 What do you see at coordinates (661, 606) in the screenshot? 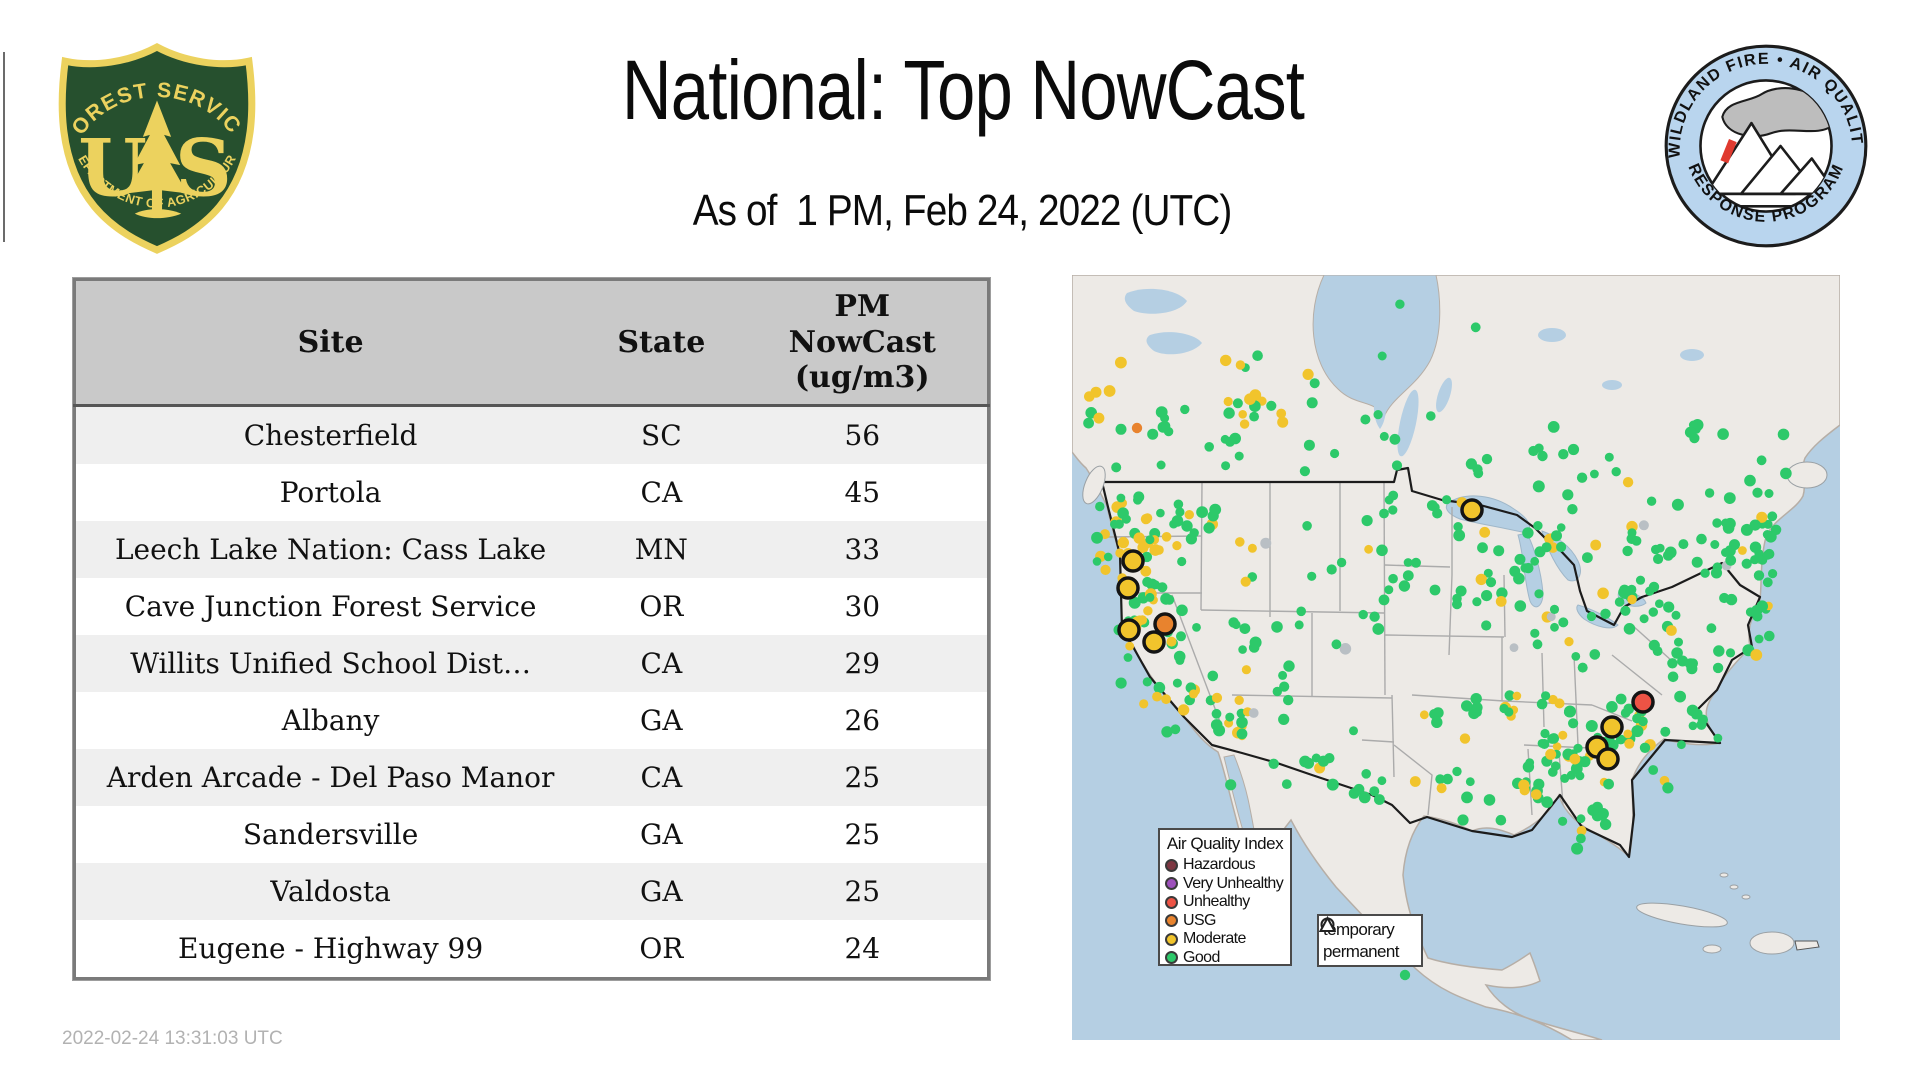
I see `cell-state: OR` at bounding box center [661, 606].